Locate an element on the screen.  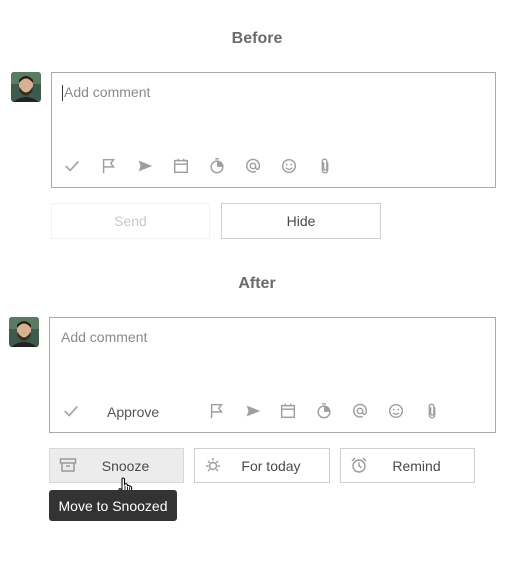
before-heading: Before is located at coordinates (257, 38).